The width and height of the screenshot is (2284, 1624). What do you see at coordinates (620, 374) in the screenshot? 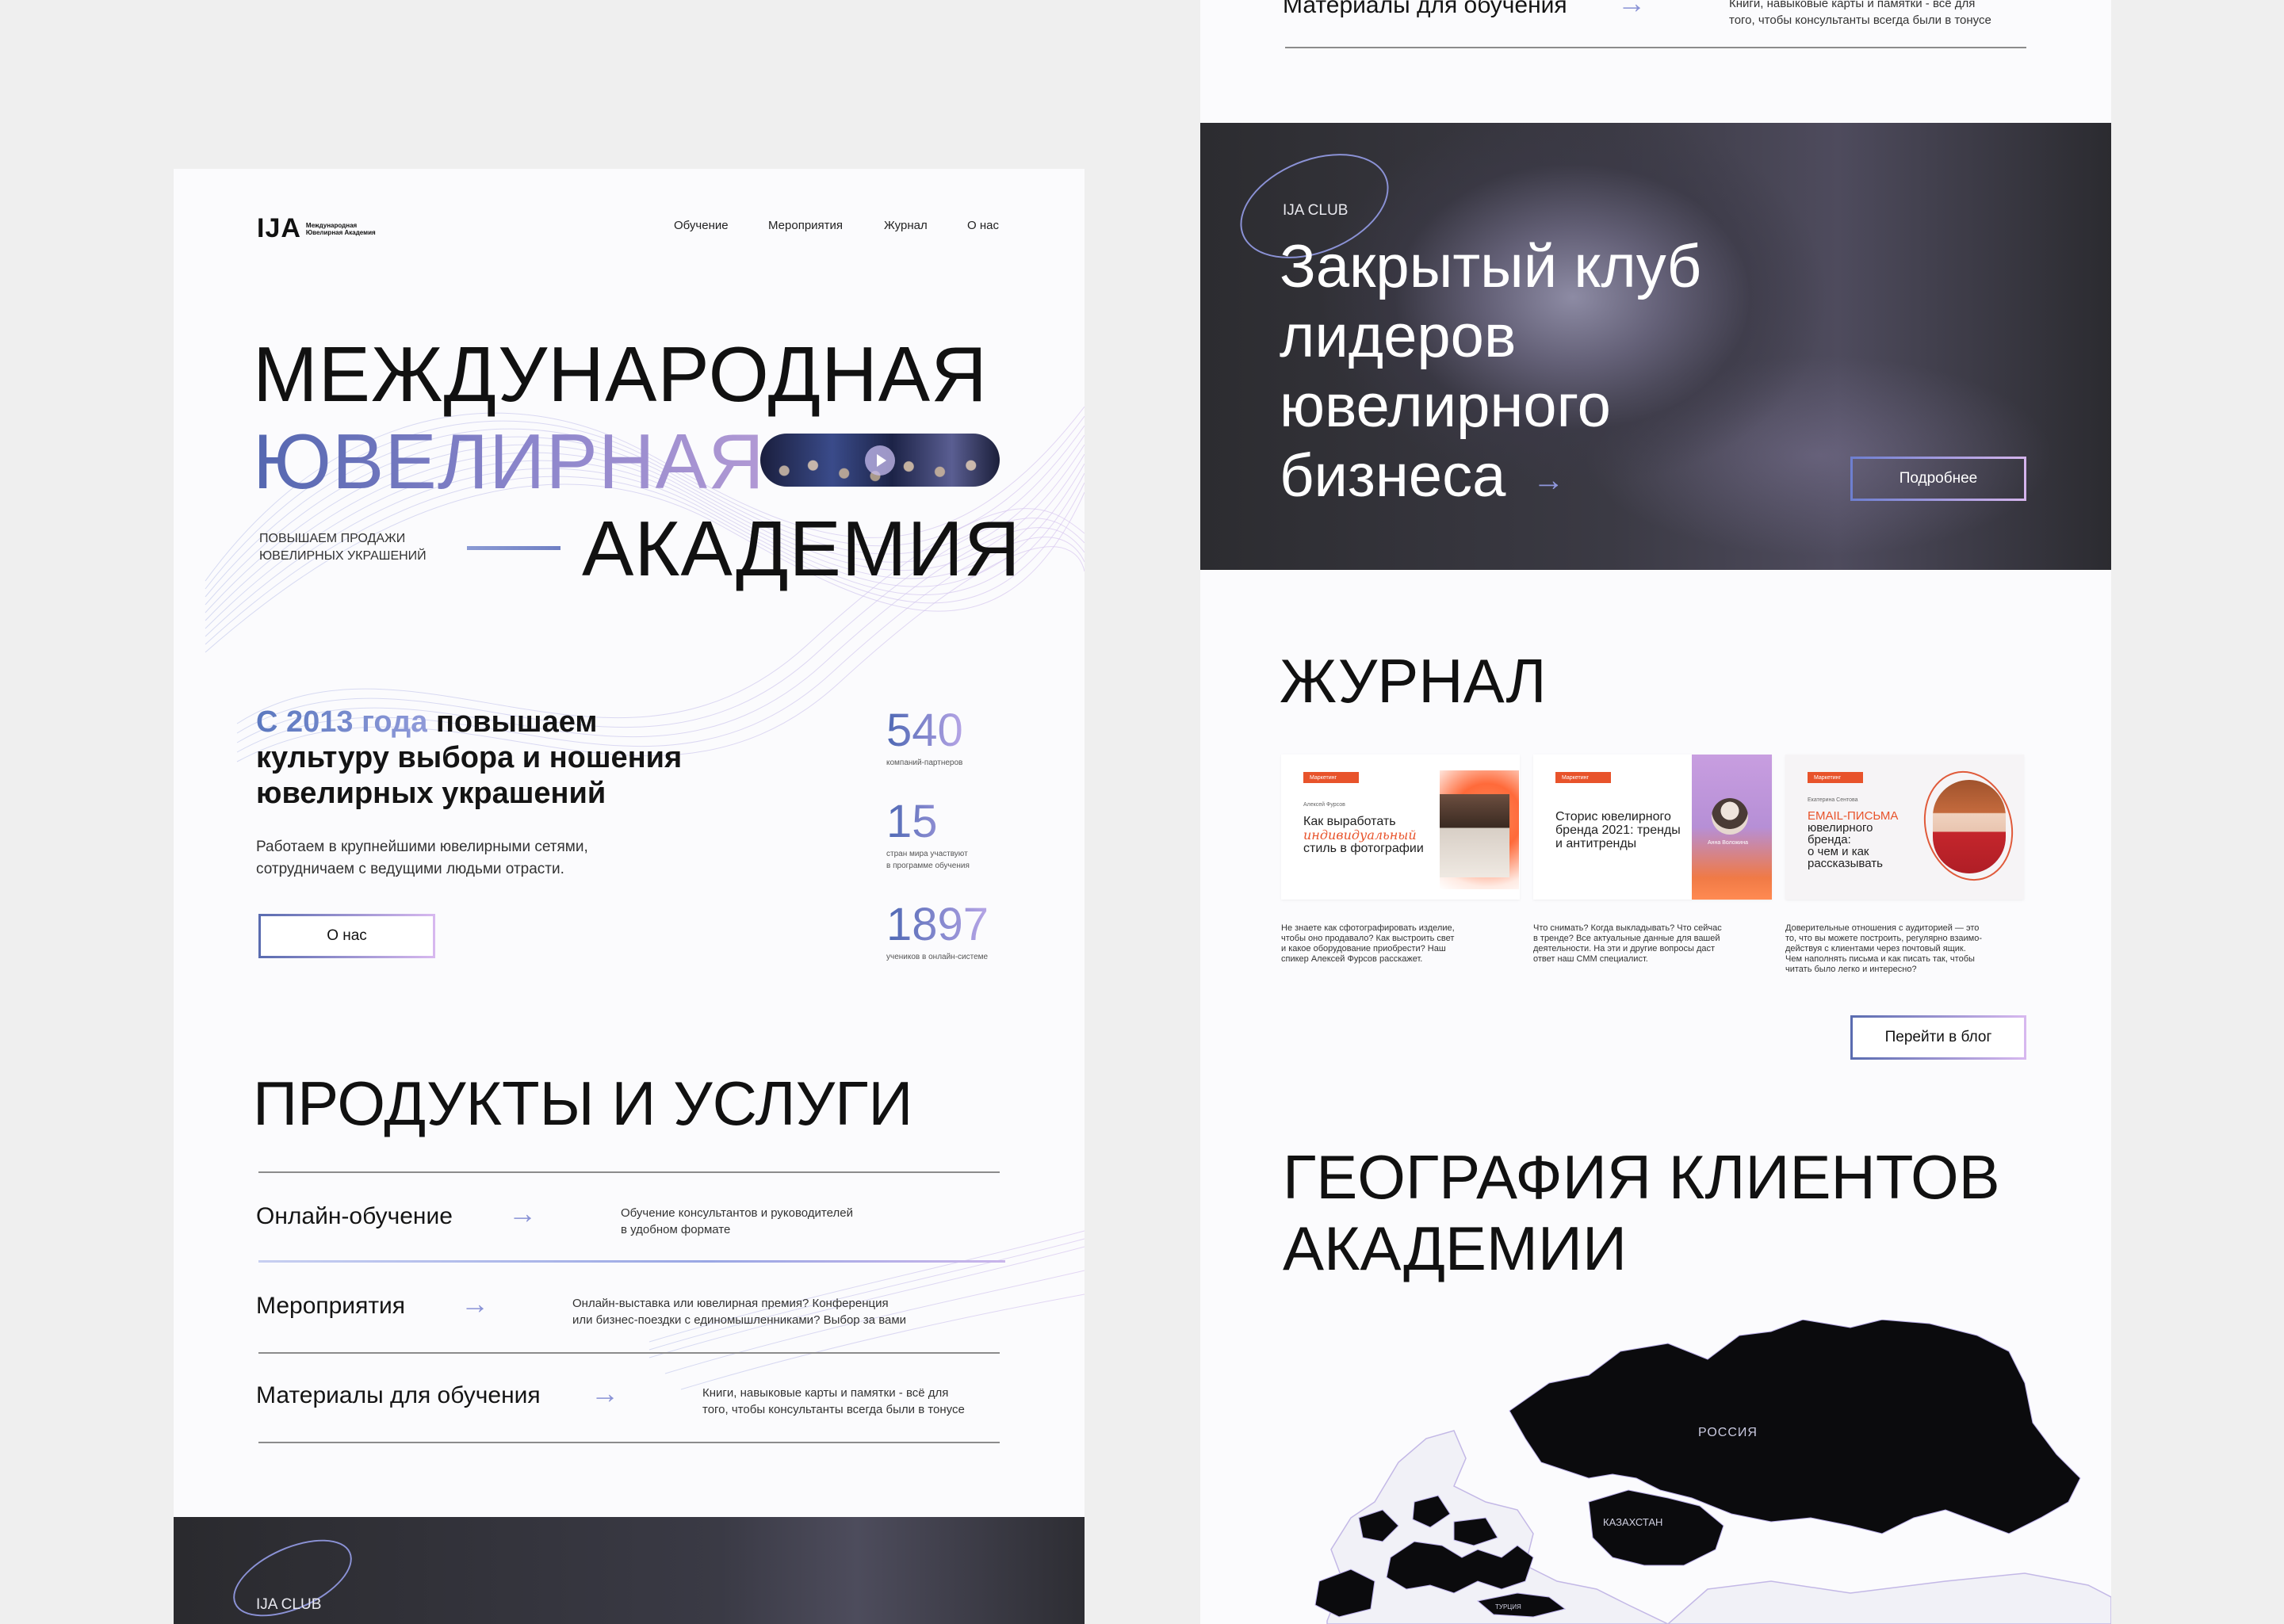
I see `hero-title-line-1: МЕЖДУНАРОДНАЯ` at bounding box center [620, 374].